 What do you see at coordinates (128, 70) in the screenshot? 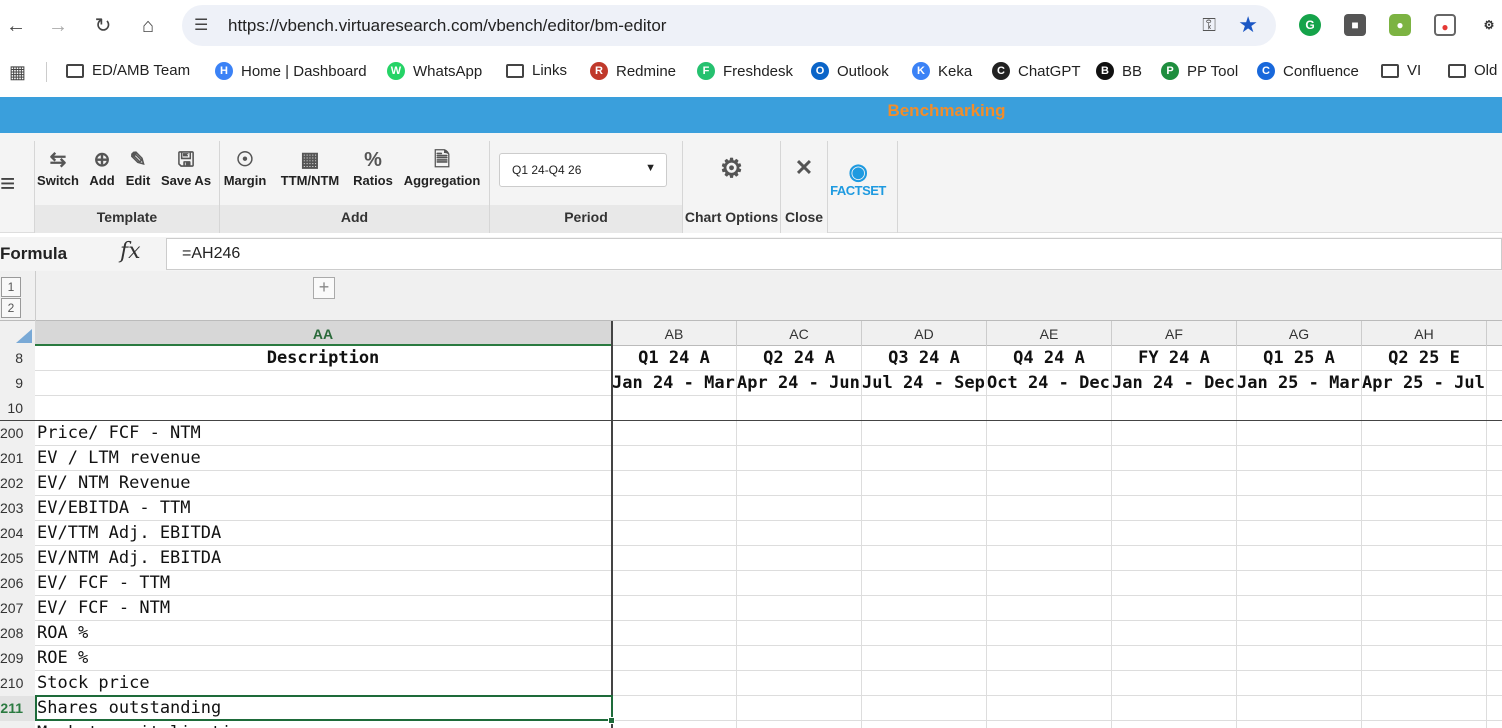
I see `bookmark-ed-amb-team: ED/AMB Team` at bounding box center [128, 70].